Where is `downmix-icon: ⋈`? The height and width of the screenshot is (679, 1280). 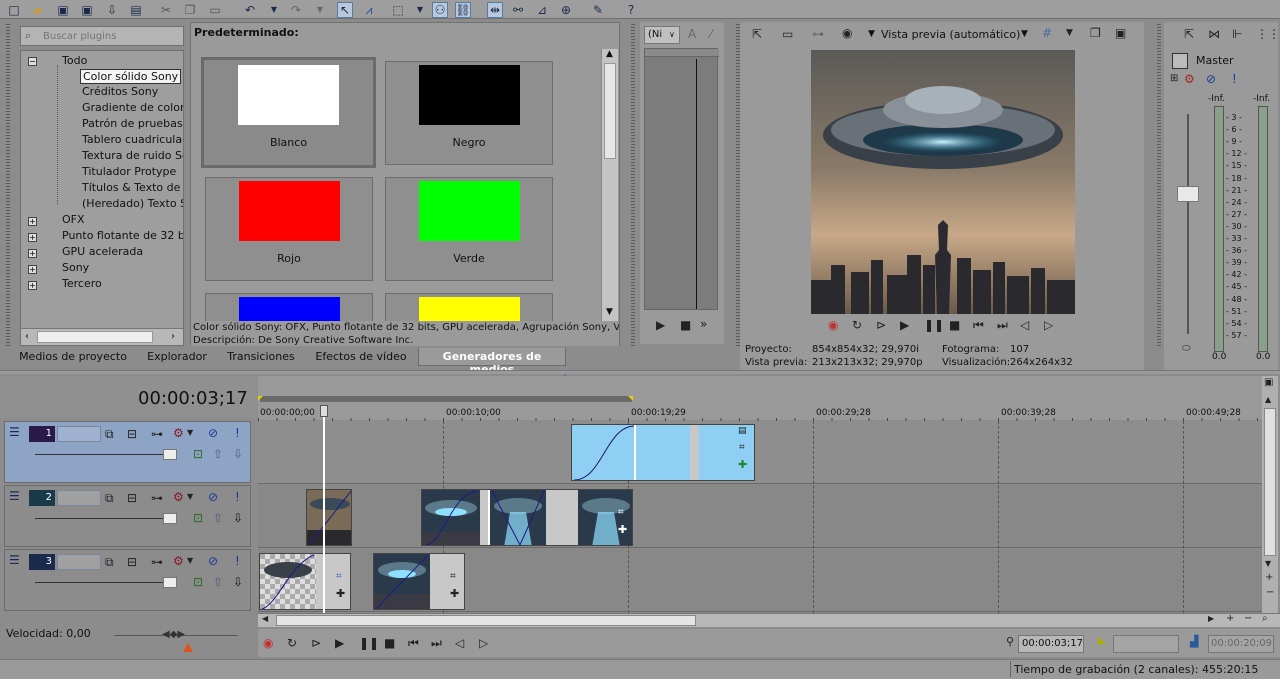
downmix-icon: ⋈ is located at coordinates (1214, 34).